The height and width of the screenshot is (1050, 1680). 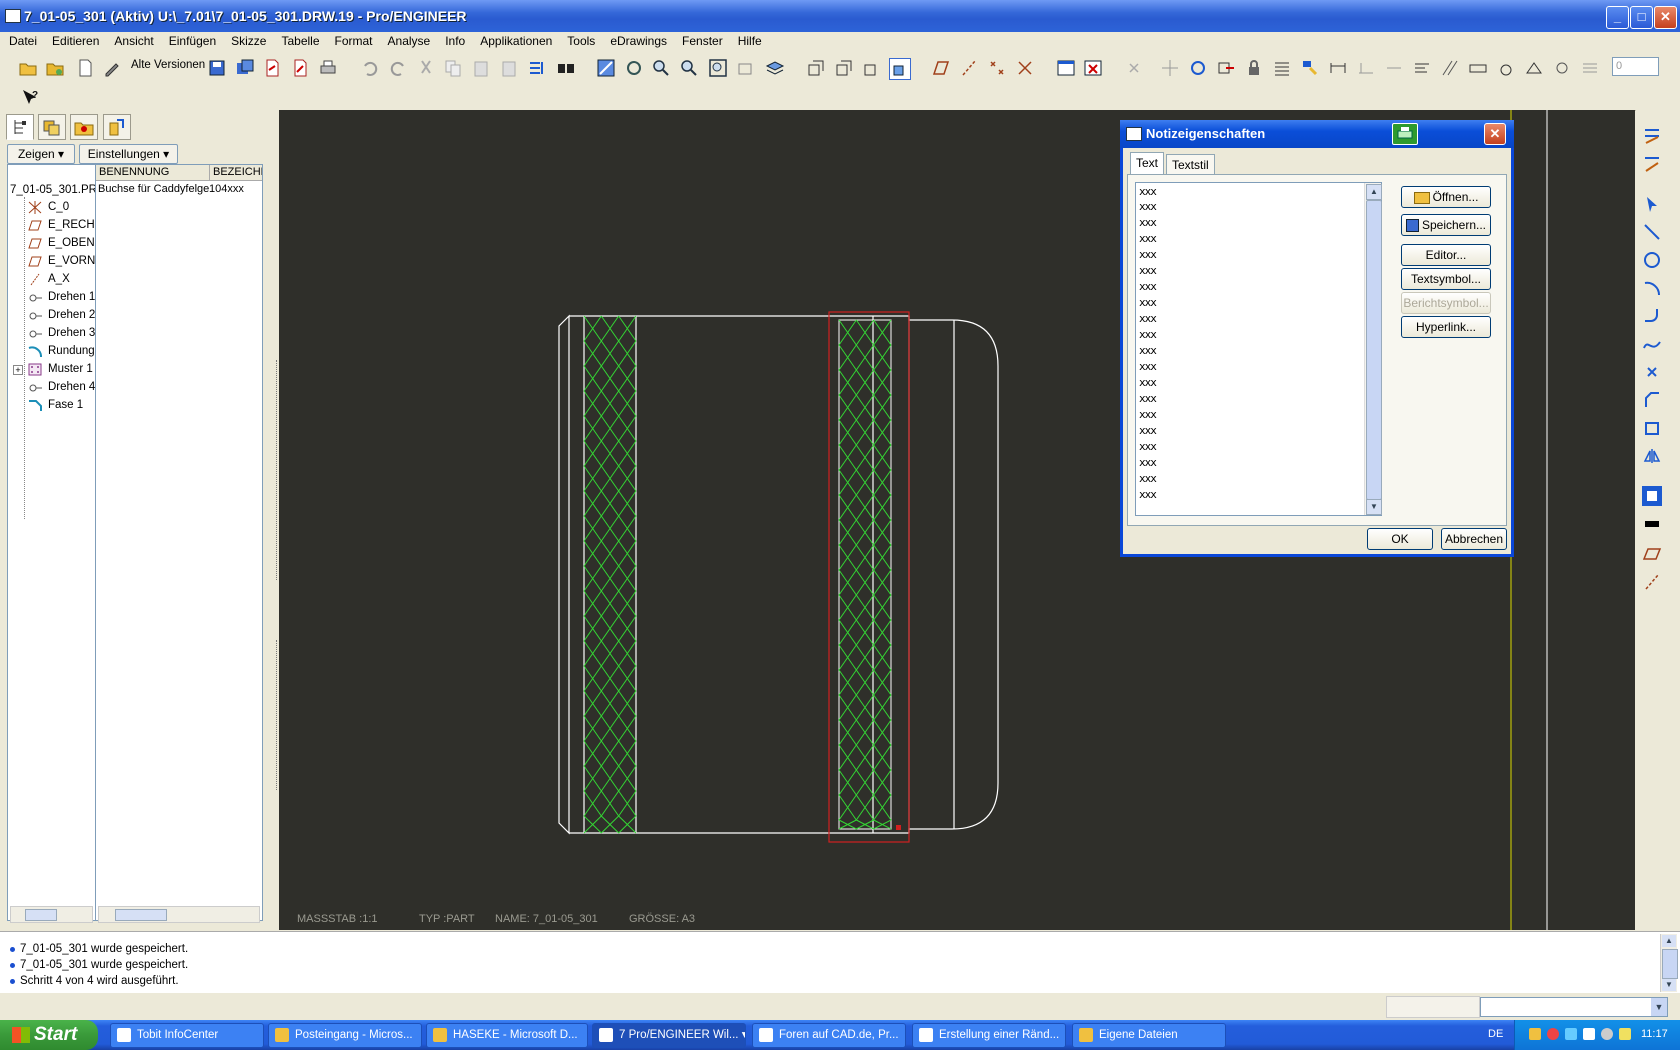 What do you see at coordinates (1607, 1034) in the screenshot?
I see `tray-volume-icon` at bounding box center [1607, 1034].